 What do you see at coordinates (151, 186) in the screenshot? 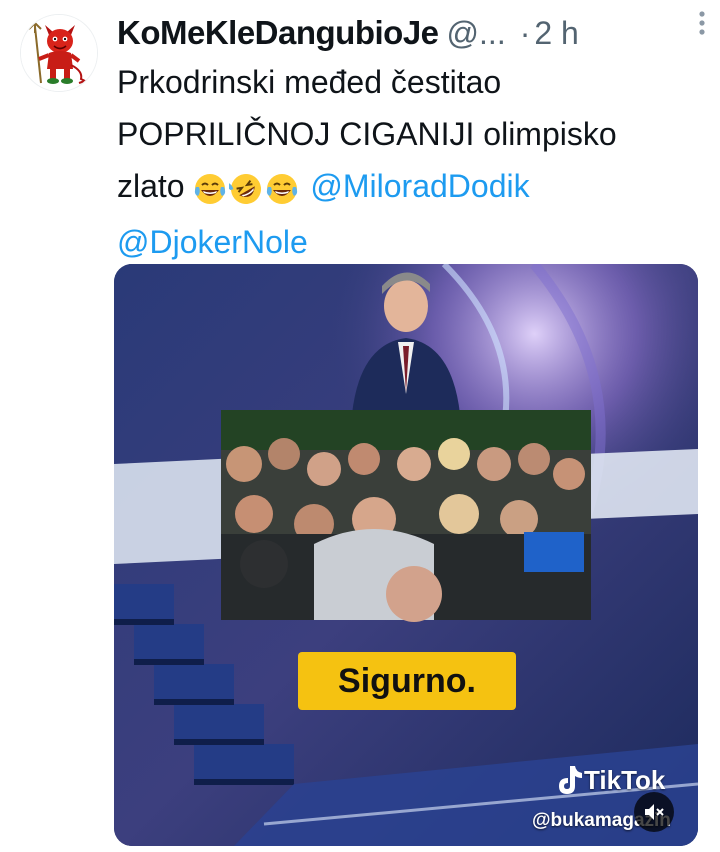
I see `tweet-text-word: zlato` at bounding box center [151, 186].